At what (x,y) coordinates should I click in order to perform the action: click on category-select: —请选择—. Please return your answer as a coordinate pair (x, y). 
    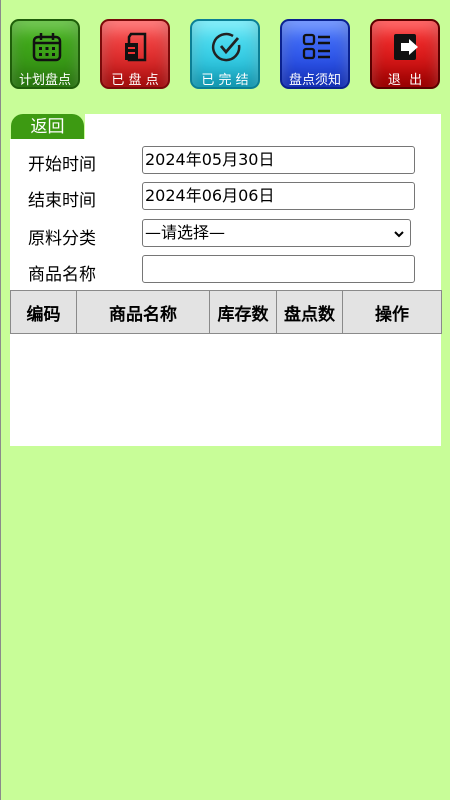
    Looking at the image, I should click on (276, 233).